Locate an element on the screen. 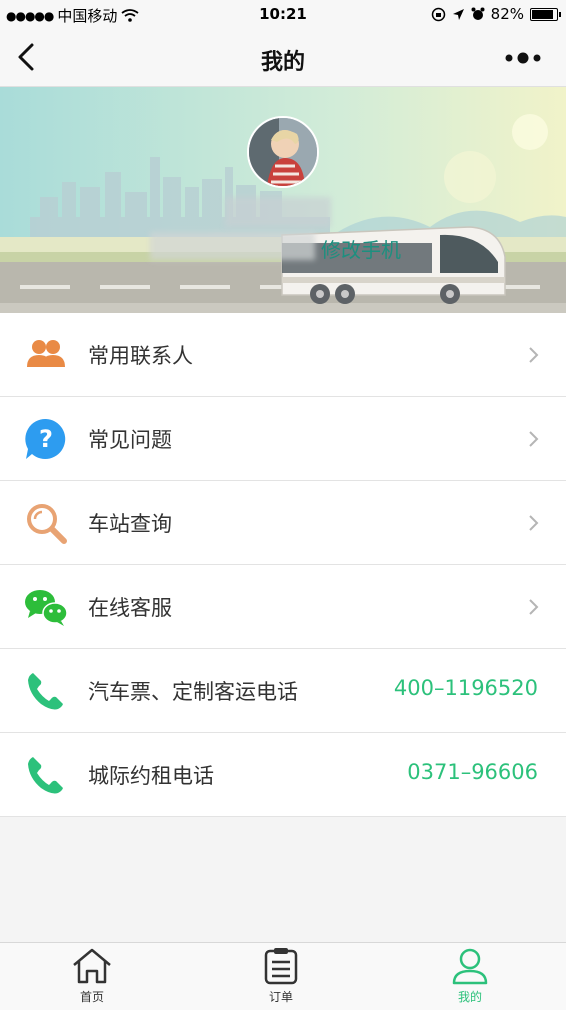  user-icon is located at coordinates (470, 966).